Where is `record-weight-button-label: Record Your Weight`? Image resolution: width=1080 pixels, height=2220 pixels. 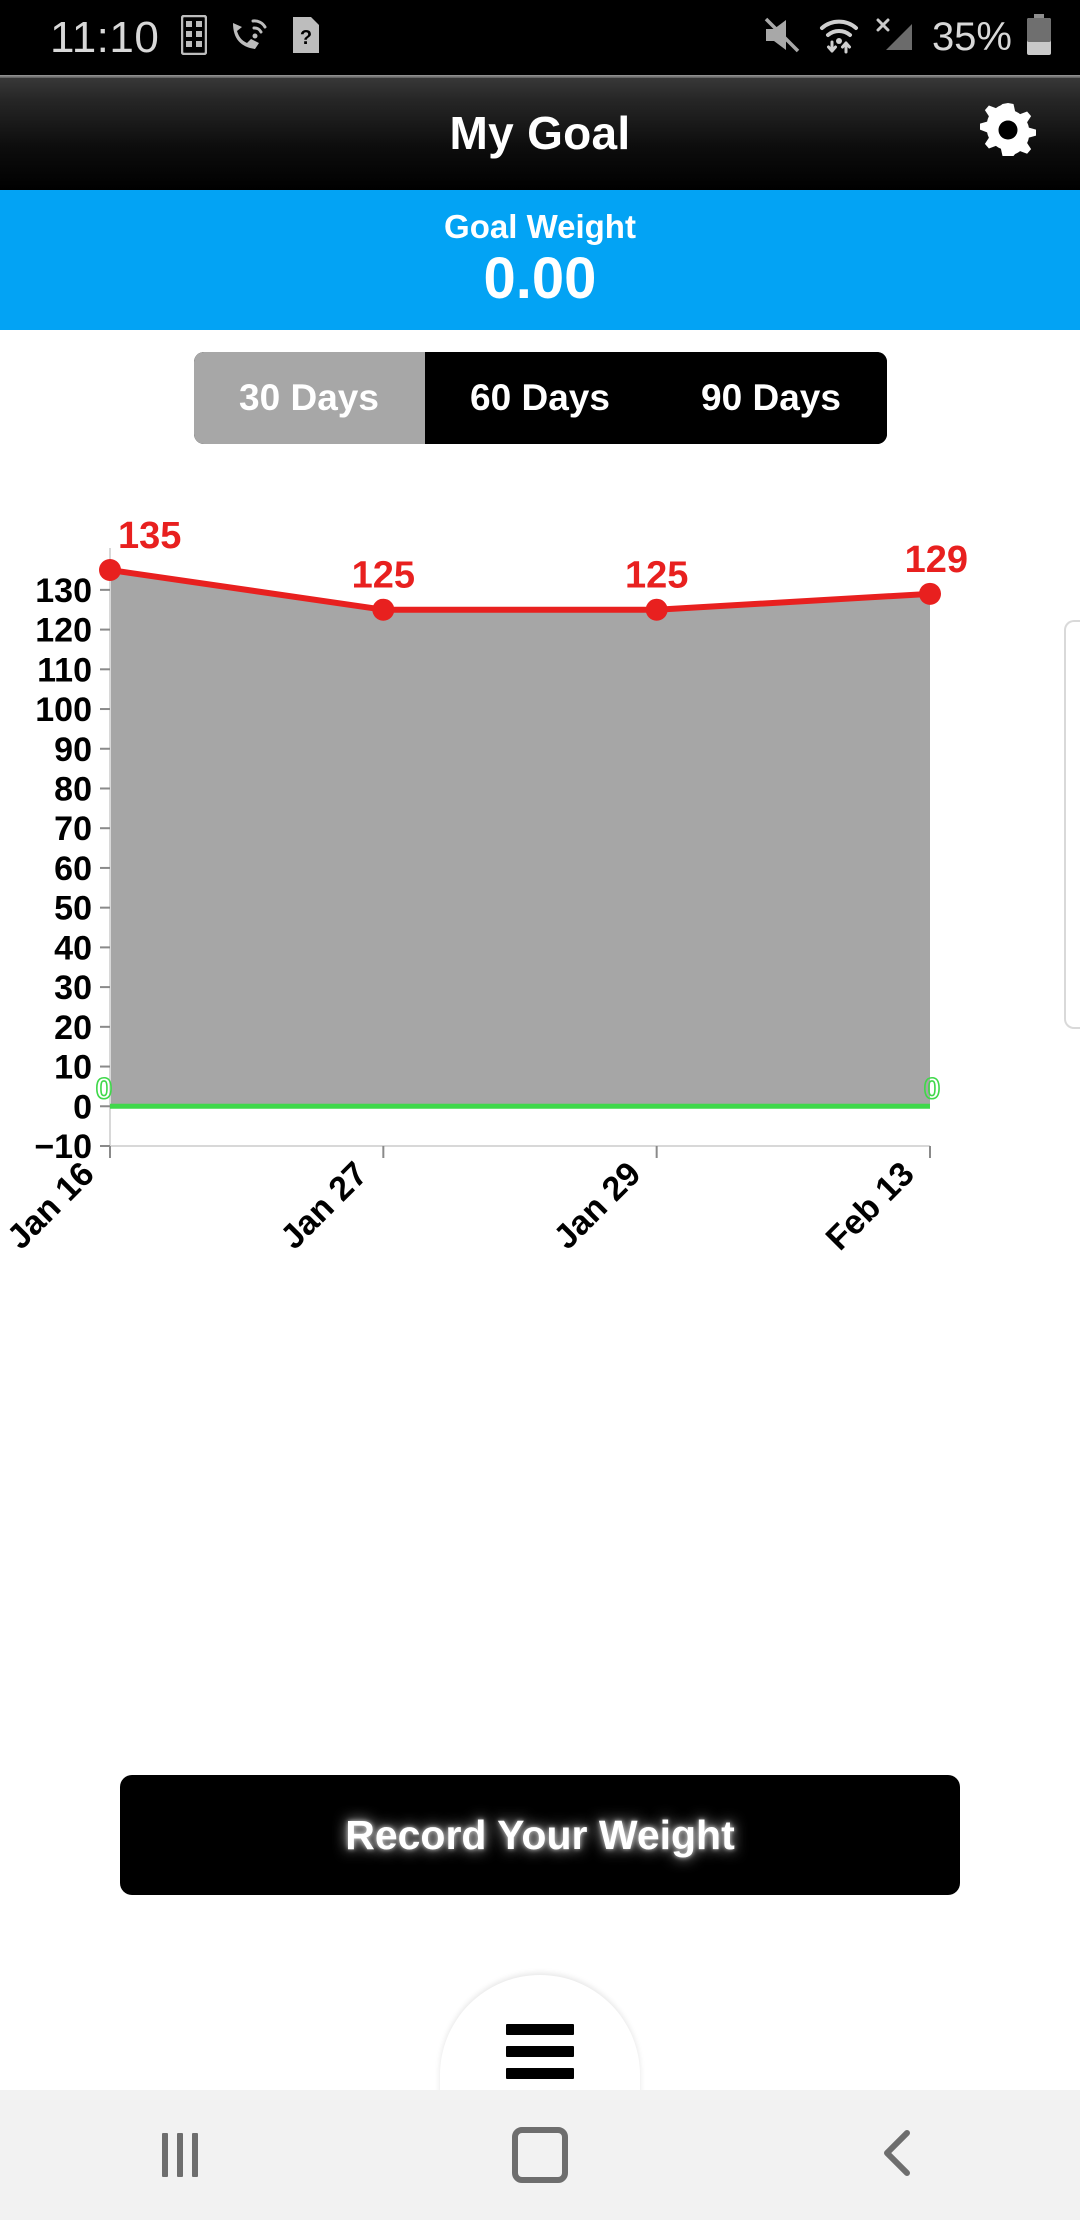
record-weight-button-label: Record Your Weight is located at coordinates (540, 1834).